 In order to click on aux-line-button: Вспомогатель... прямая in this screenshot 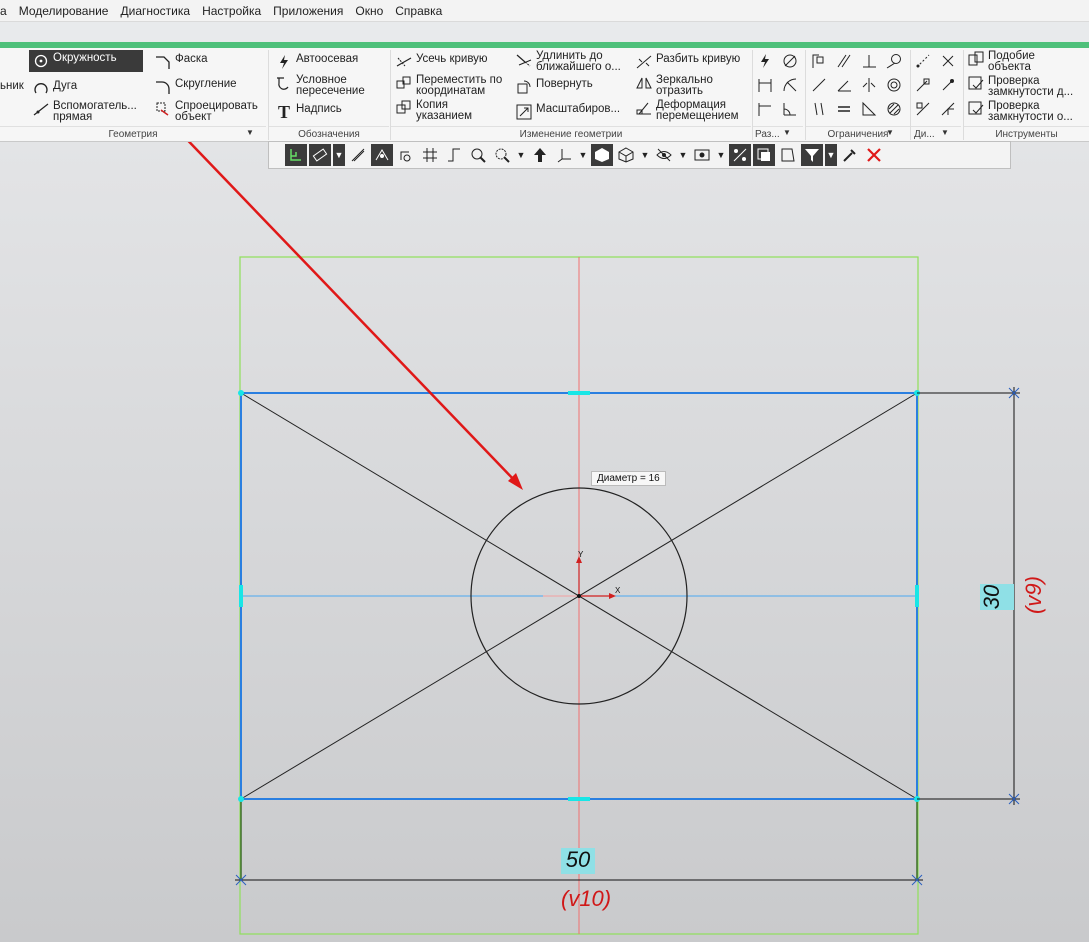, I will do `click(85, 111)`.